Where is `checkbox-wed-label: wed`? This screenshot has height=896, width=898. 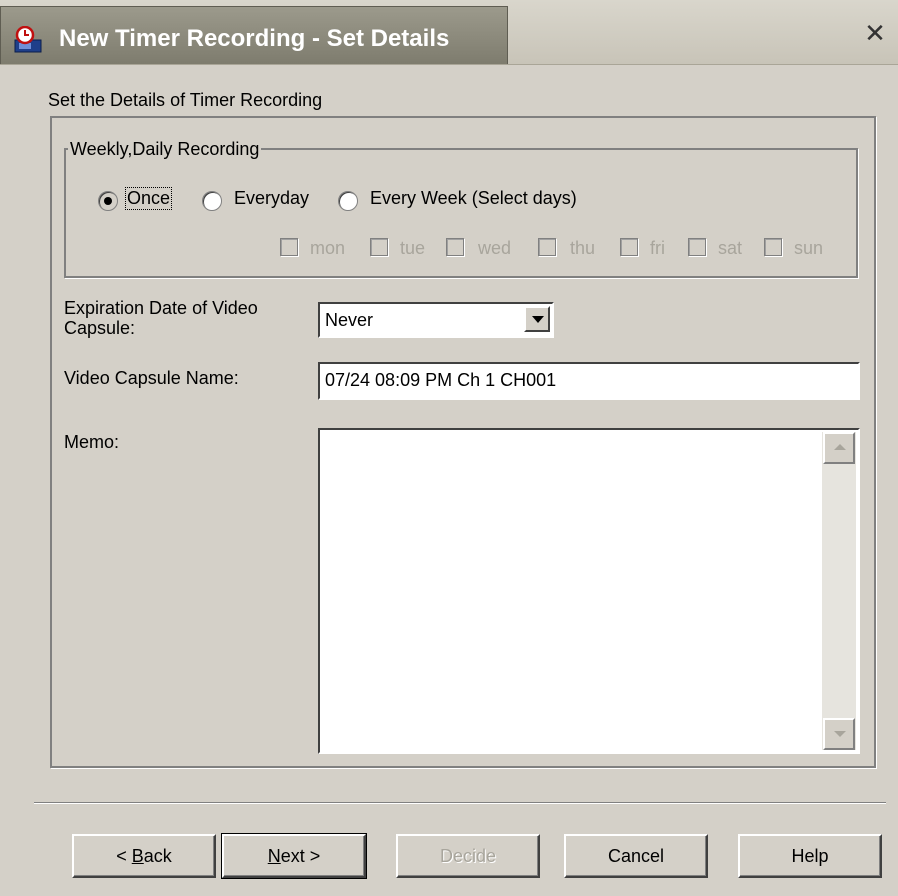 checkbox-wed-label: wed is located at coordinates (495, 248).